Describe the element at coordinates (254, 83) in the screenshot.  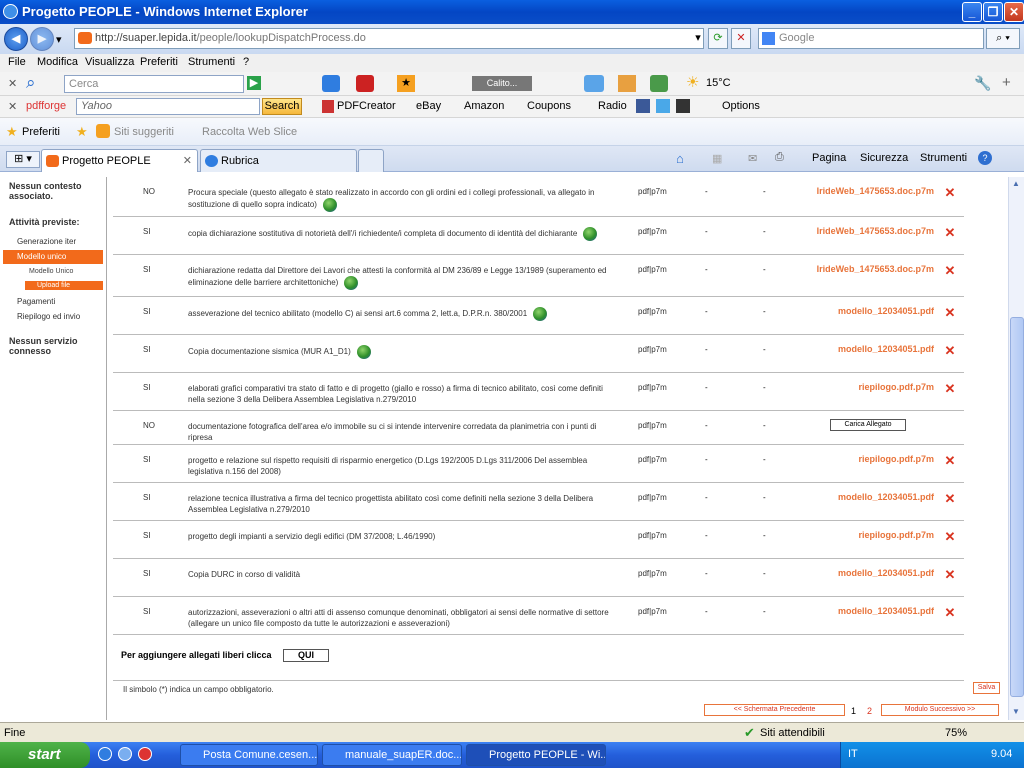
I see `go-icon: ▶` at that location.